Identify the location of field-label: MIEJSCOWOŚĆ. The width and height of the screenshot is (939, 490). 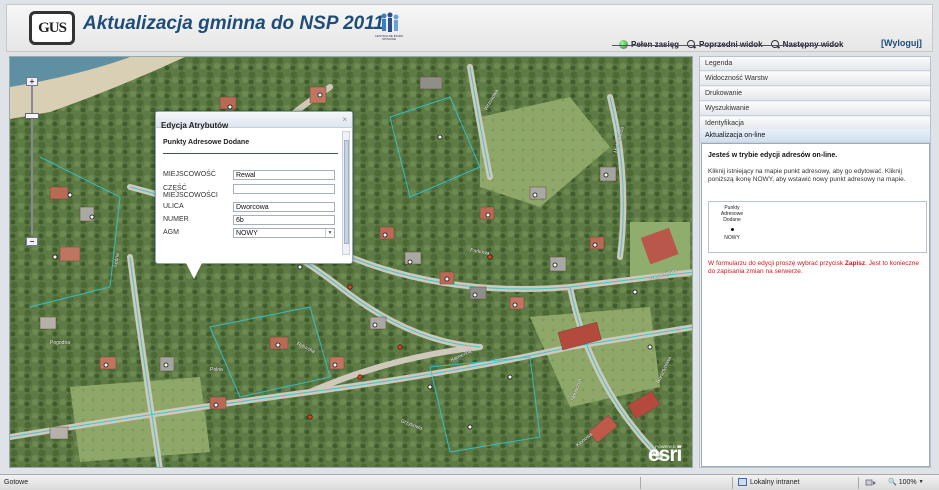
(189, 174).